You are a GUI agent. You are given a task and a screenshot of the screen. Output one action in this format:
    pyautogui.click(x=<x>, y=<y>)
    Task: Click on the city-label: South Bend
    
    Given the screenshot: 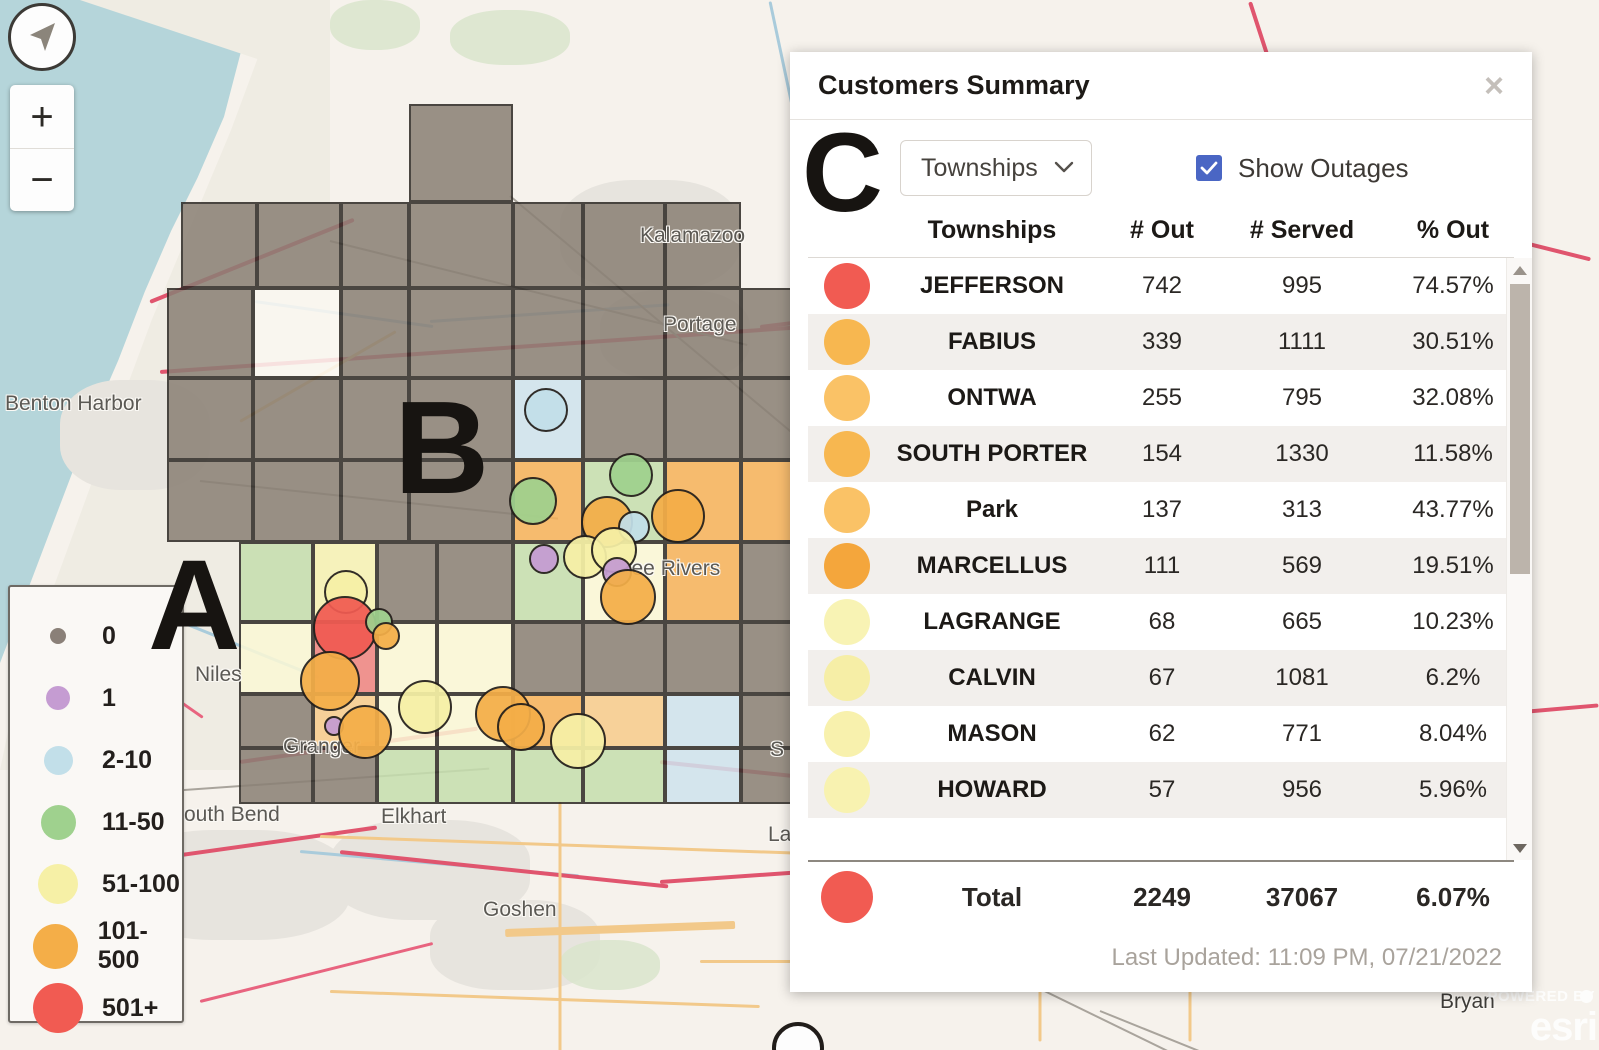 What is the action you would take?
    pyautogui.click(x=225, y=814)
    